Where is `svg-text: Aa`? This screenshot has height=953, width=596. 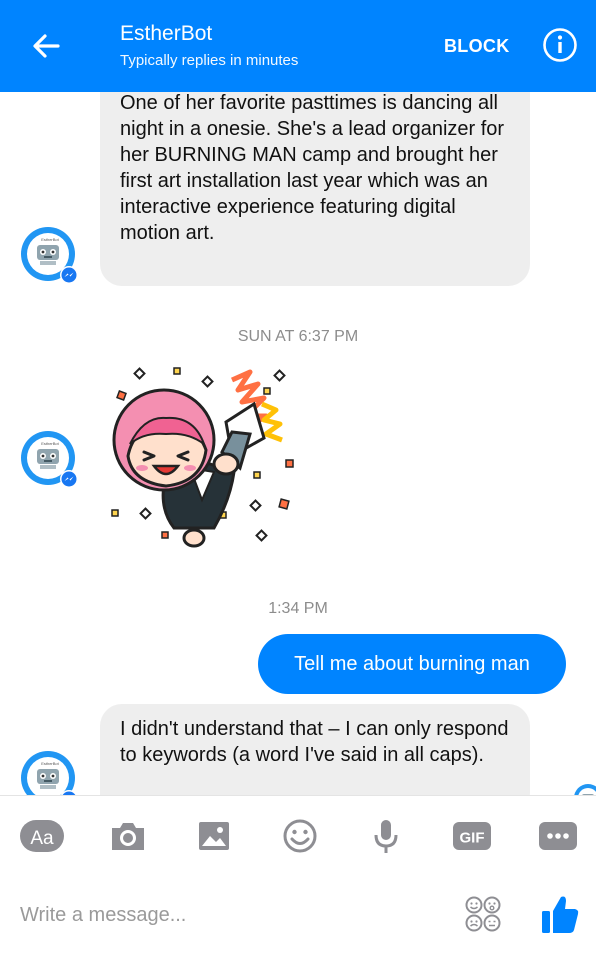 svg-text: Aa is located at coordinates (42, 838).